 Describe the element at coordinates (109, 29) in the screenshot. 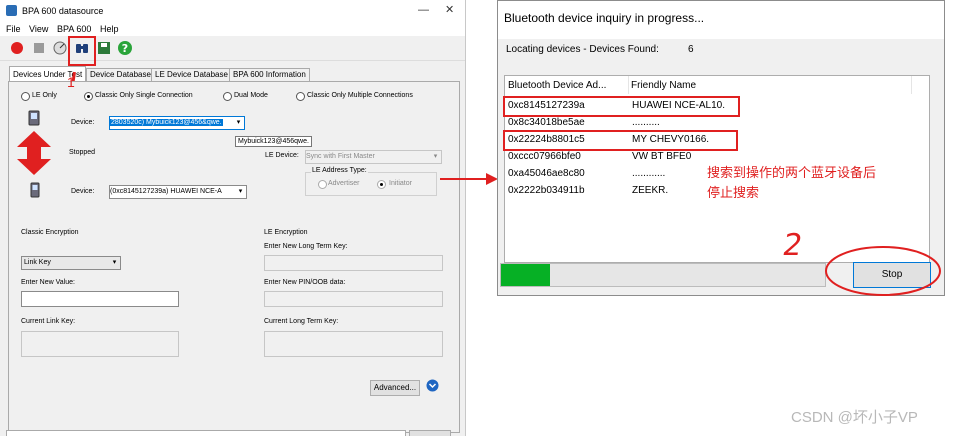

I see `menu-help: Help` at that location.